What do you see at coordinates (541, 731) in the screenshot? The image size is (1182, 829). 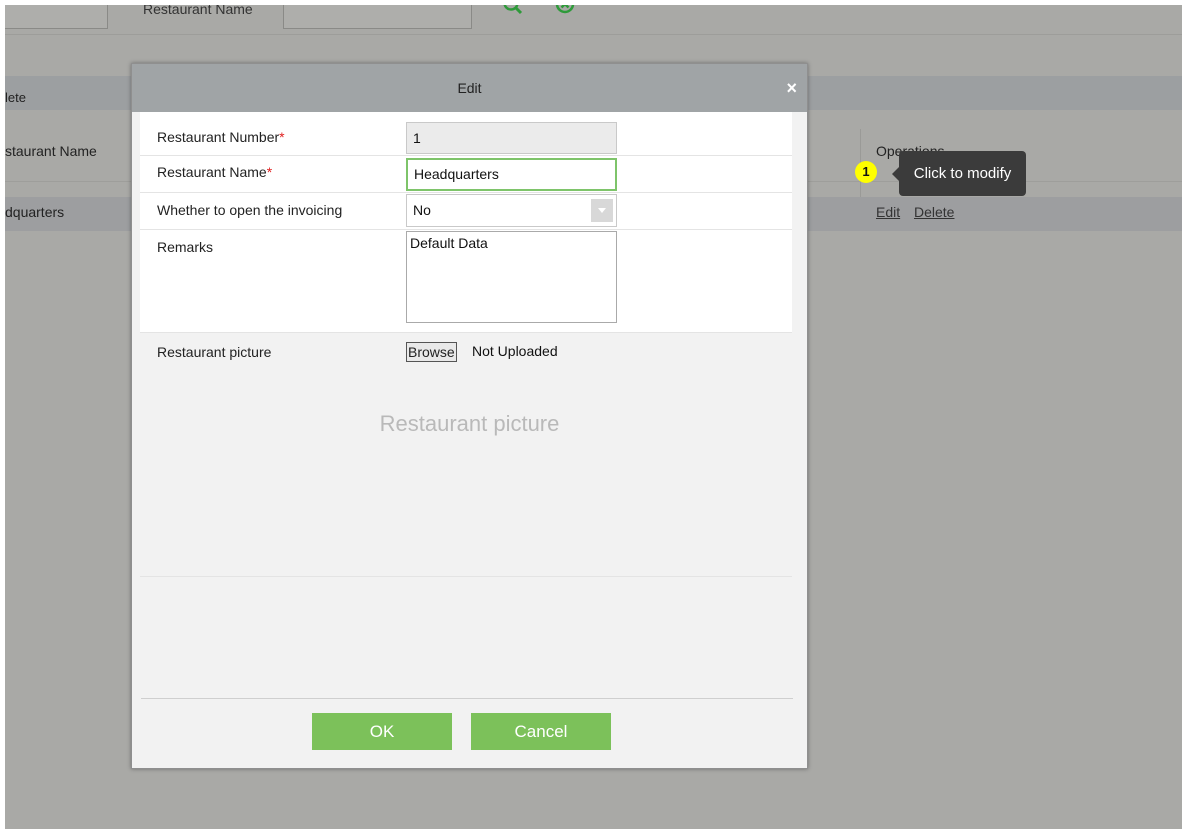 I see `cancel-button: Cancel` at bounding box center [541, 731].